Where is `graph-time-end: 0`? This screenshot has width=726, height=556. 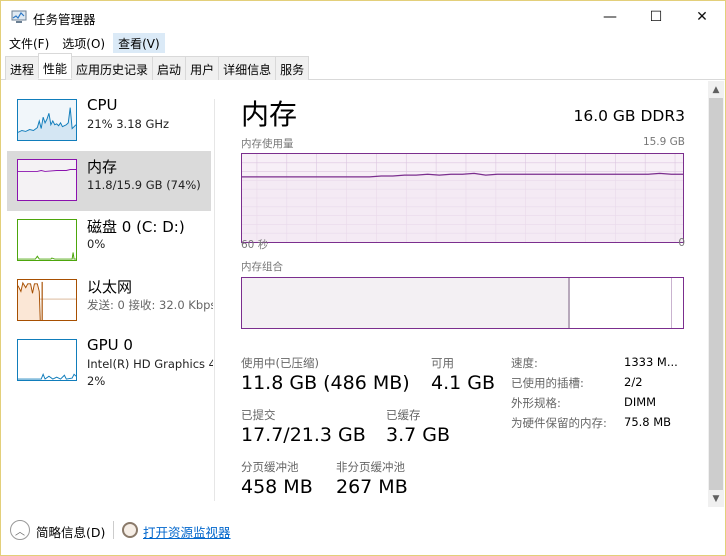
graph-time-end: 0 is located at coordinates (681, 243).